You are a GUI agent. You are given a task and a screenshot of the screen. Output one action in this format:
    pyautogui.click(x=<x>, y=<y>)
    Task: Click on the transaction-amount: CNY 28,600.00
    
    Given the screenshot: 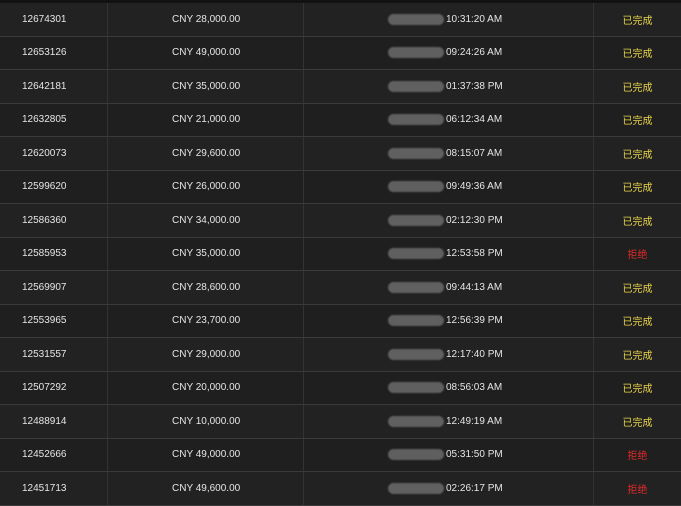 What is the action you would take?
    pyautogui.click(x=206, y=287)
    